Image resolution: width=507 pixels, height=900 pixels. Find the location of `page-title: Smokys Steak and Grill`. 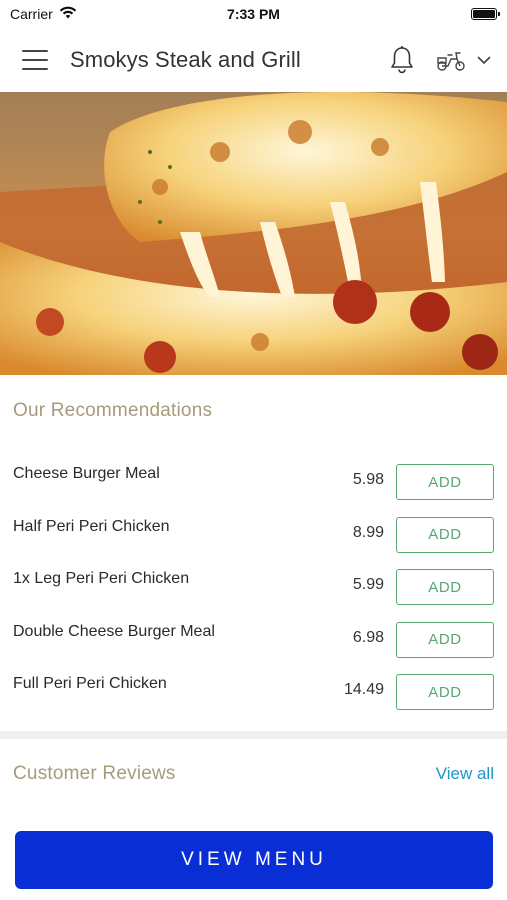

page-title: Smokys Steak and Grill is located at coordinates (185, 59).